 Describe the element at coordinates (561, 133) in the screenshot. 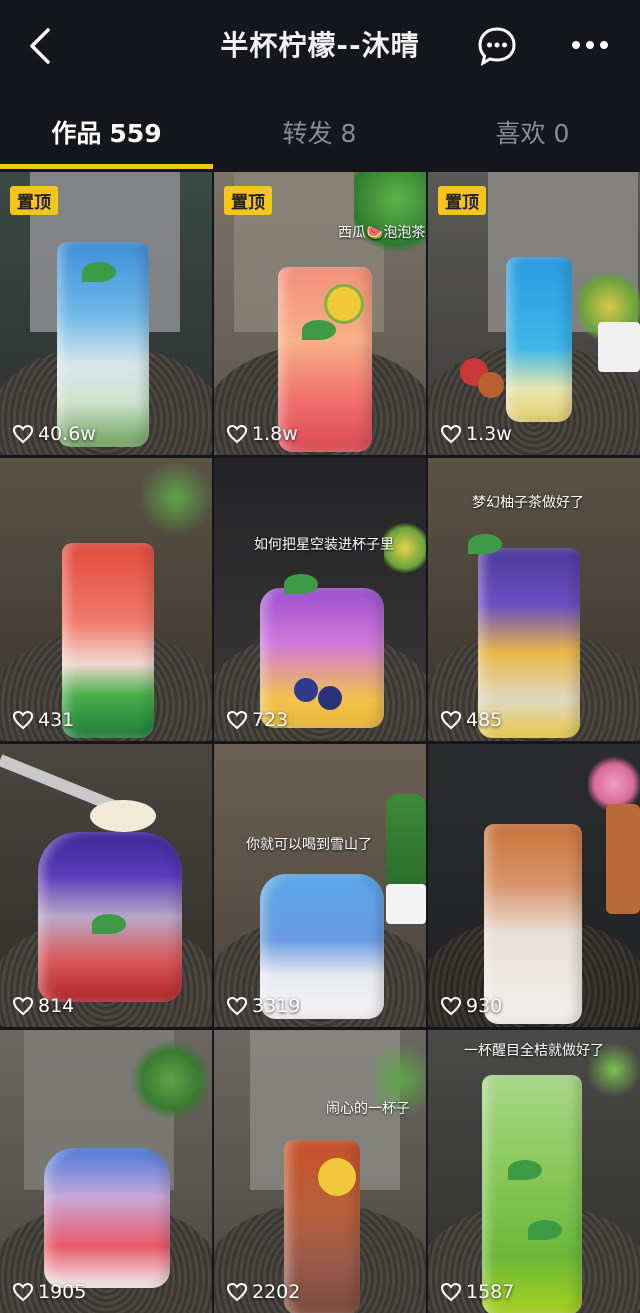

I see `tab-likes-count: 0` at that location.